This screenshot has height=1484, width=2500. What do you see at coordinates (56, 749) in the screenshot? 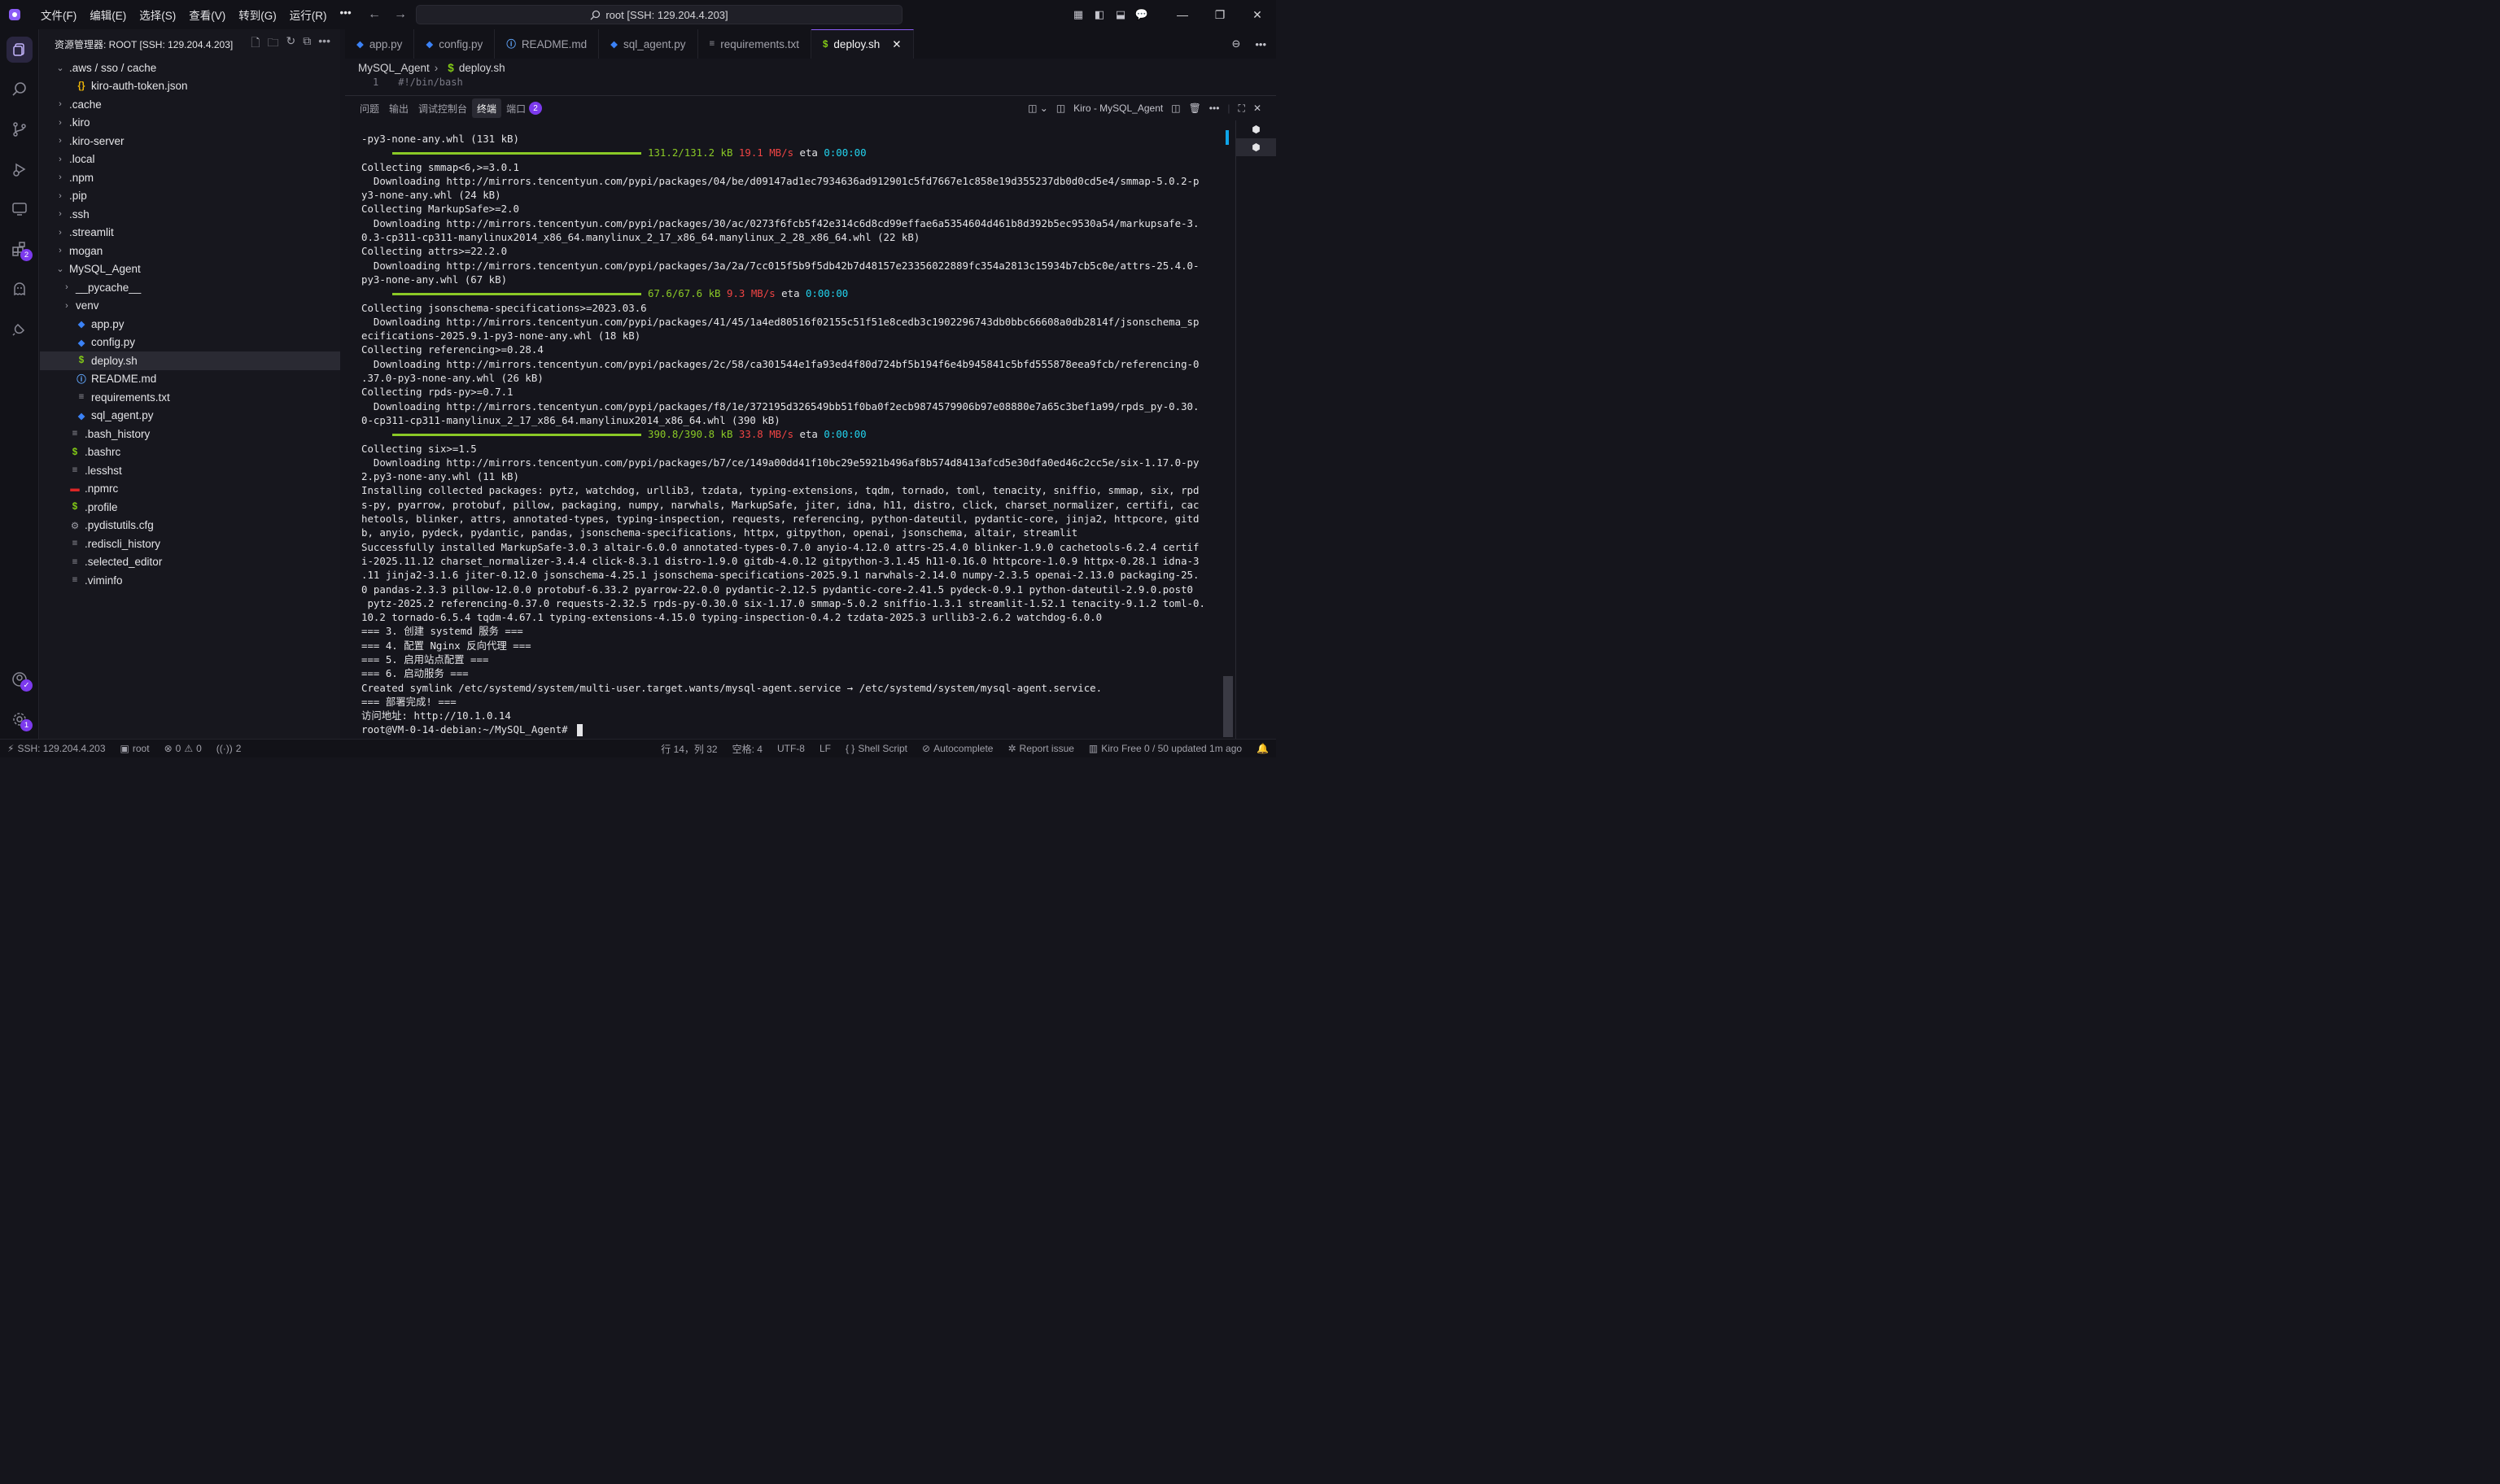
I see `remote-indicator: ⚡ SSH: 129.204.4.203` at bounding box center [56, 749].